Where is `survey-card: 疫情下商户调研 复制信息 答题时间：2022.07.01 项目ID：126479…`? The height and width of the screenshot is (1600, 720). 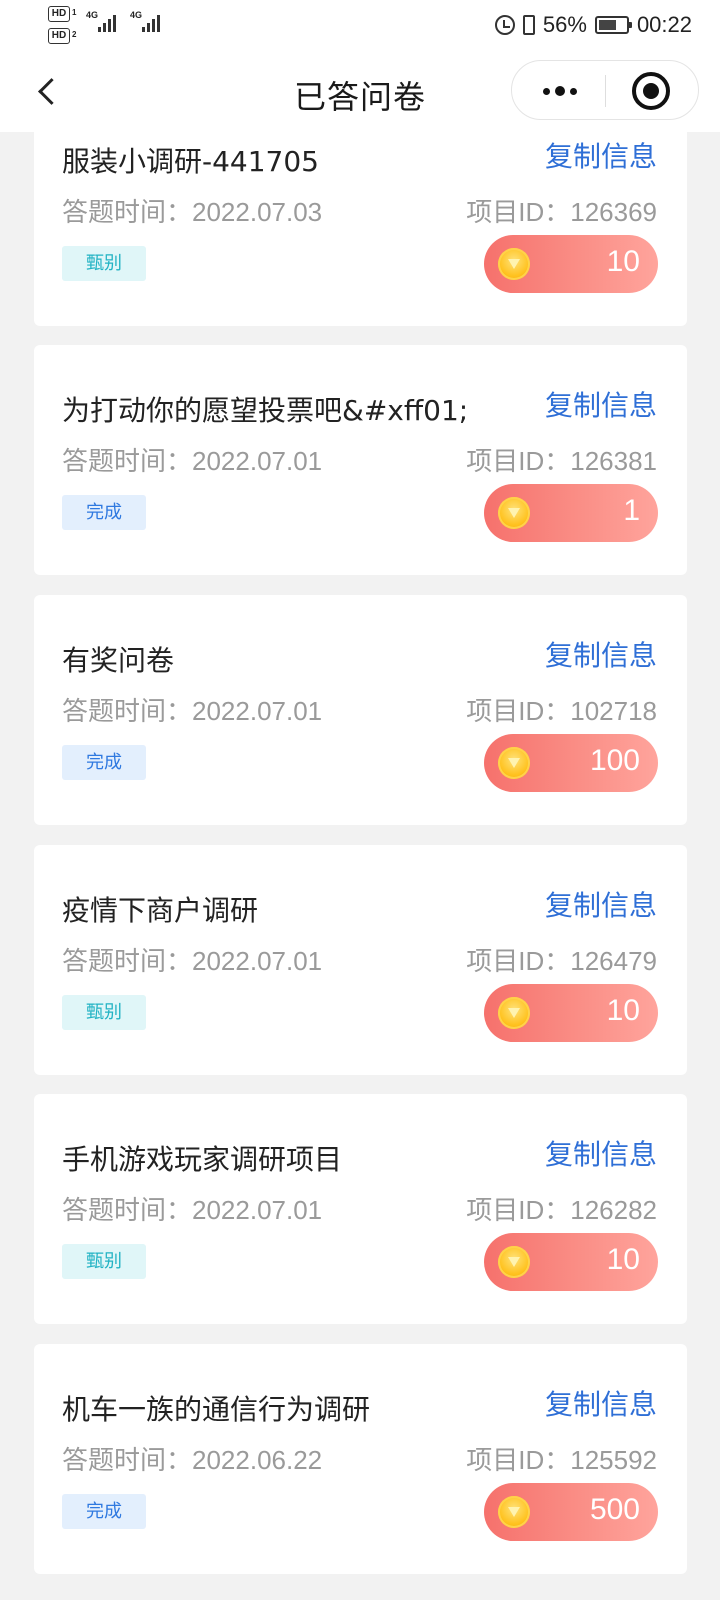 survey-card: 疫情下商户调研 复制信息 答题时间：2022.07.01 项目ID：126479… is located at coordinates (360, 960).